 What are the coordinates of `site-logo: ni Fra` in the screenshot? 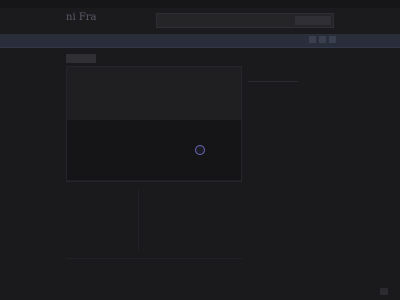 It's located at (81, 17).